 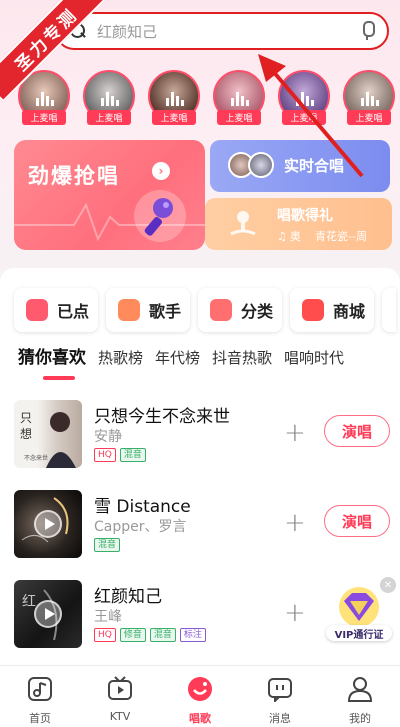 What do you see at coordinates (200, 718) in the screenshot?
I see `nav-label: 唱歌` at bounding box center [200, 718].